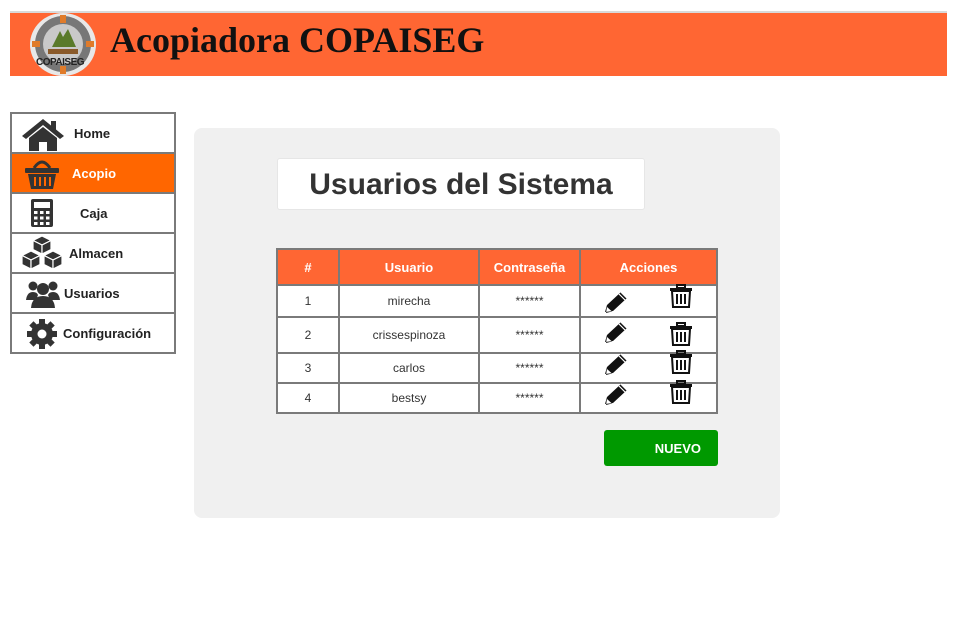 The image size is (957, 635). What do you see at coordinates (308, 267) in the screenshot?
I see `column-header-num: #` at bounding box center [308, 267].